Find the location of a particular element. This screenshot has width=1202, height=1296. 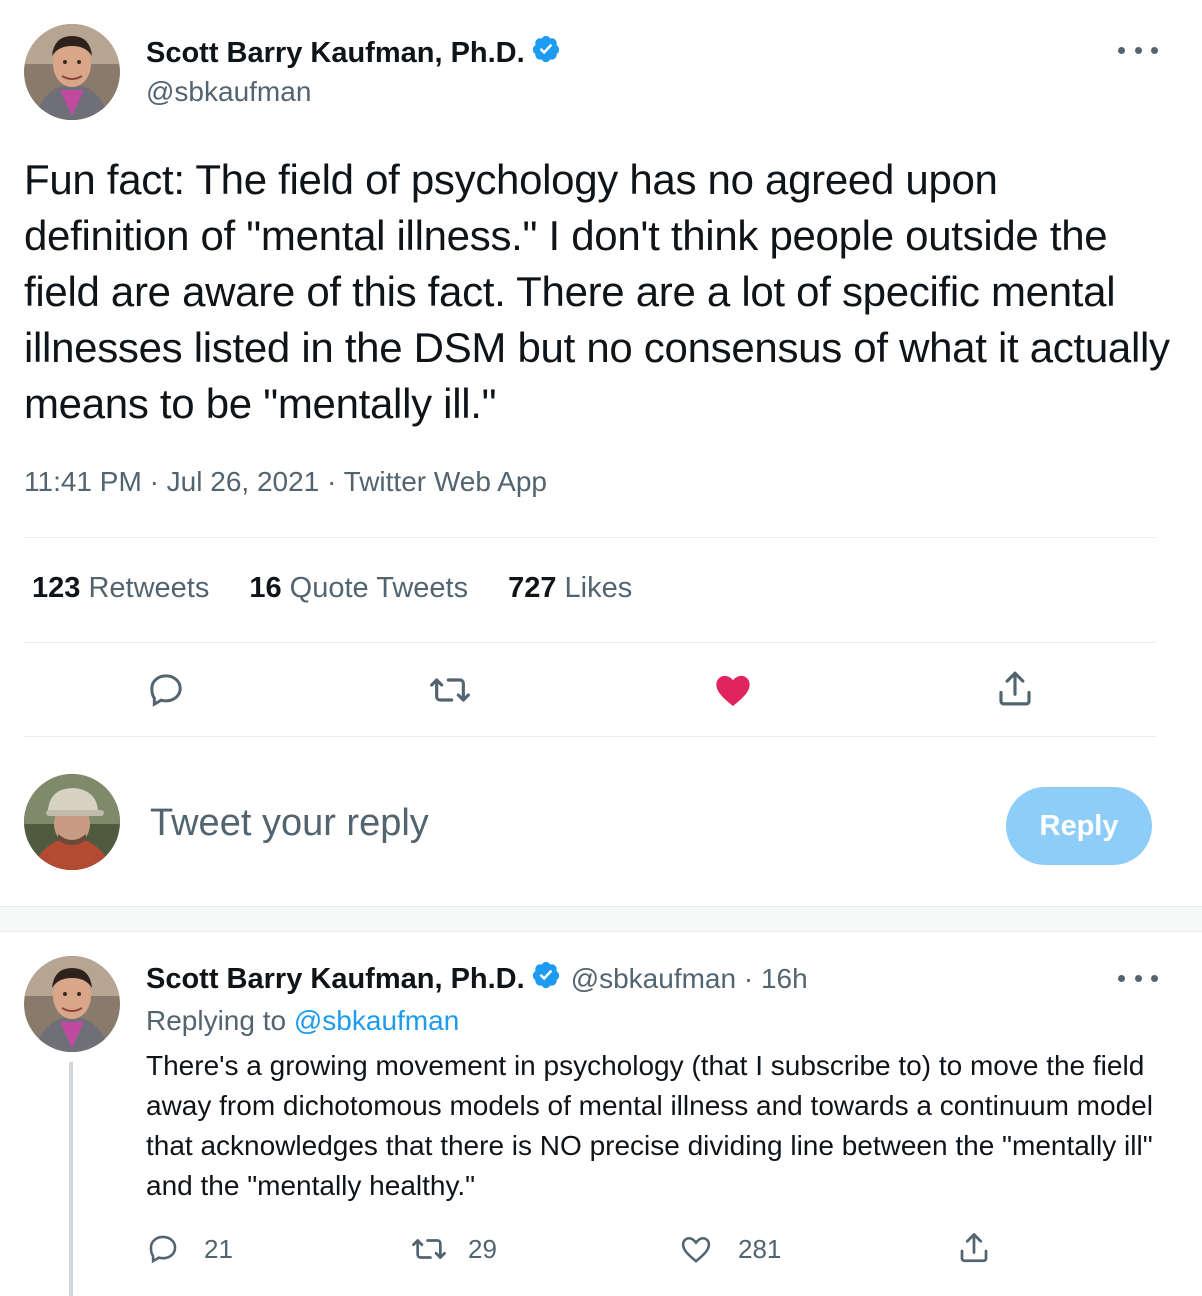

quotes-count: 16 is located at coordinates (265, 588).